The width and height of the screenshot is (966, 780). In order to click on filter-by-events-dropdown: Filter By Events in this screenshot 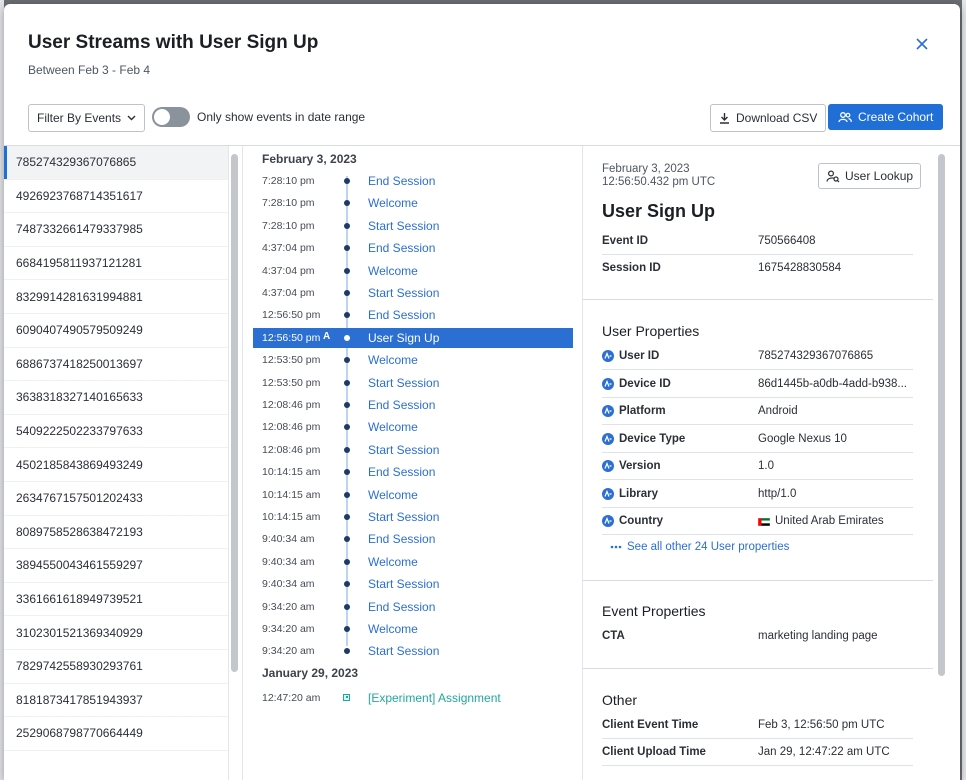, I will do `click(87, 118)`.